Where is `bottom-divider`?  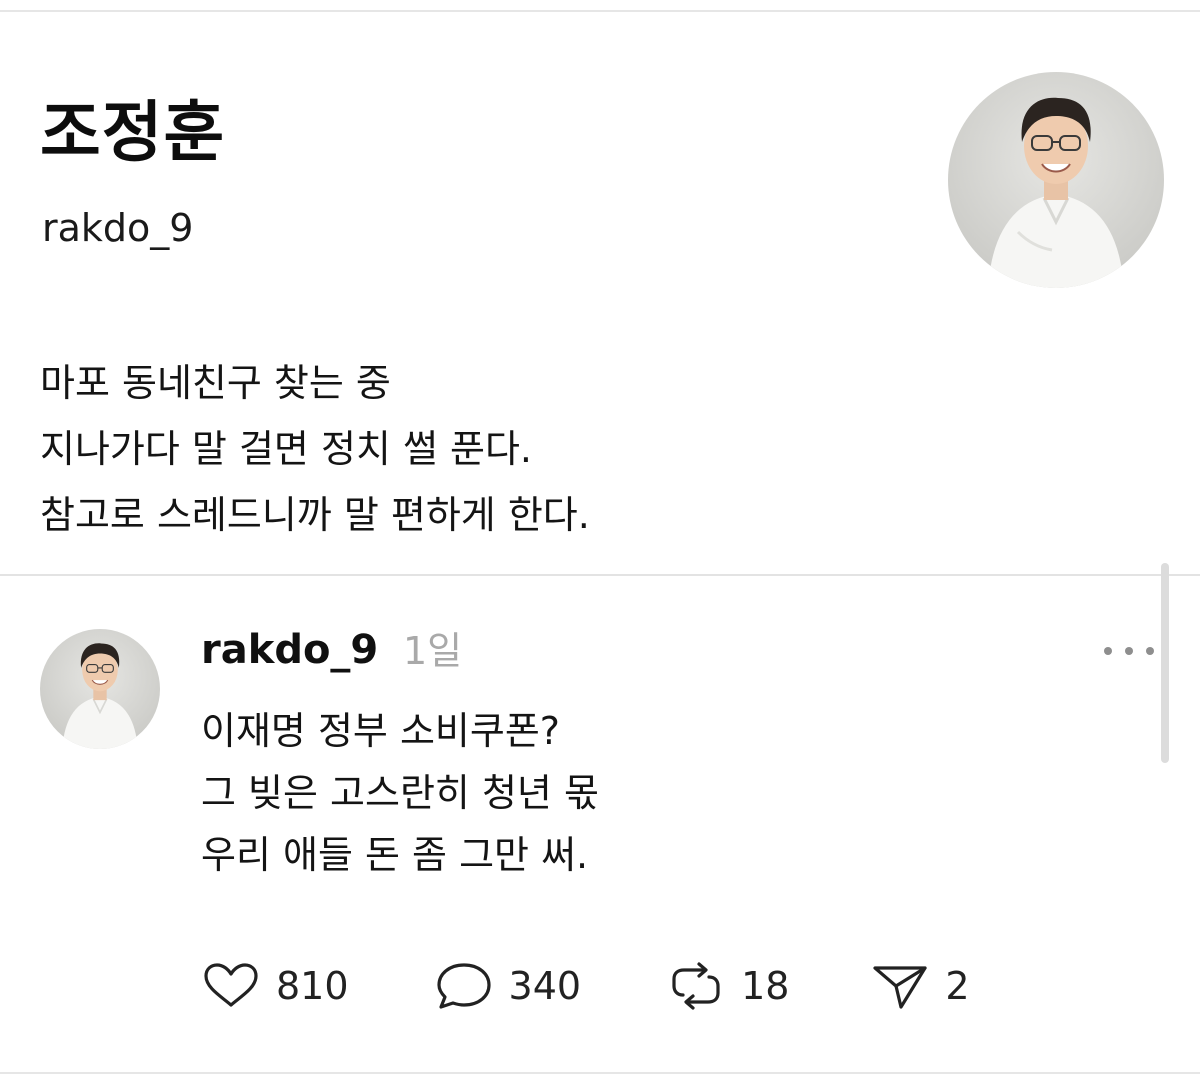
bottom-divider is located at coordinates (600, 1073).